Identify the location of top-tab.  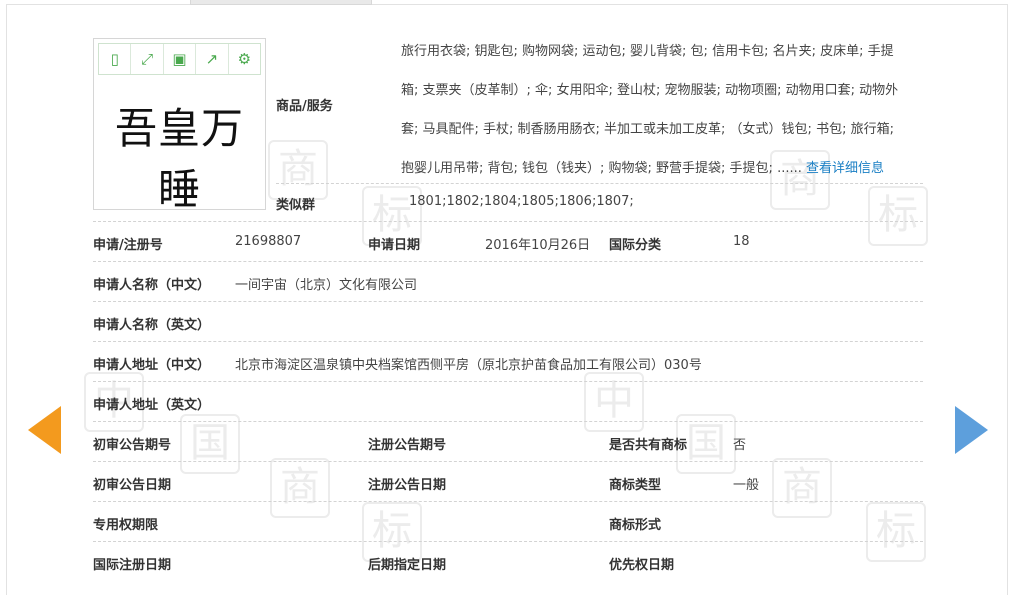
(281, 2).